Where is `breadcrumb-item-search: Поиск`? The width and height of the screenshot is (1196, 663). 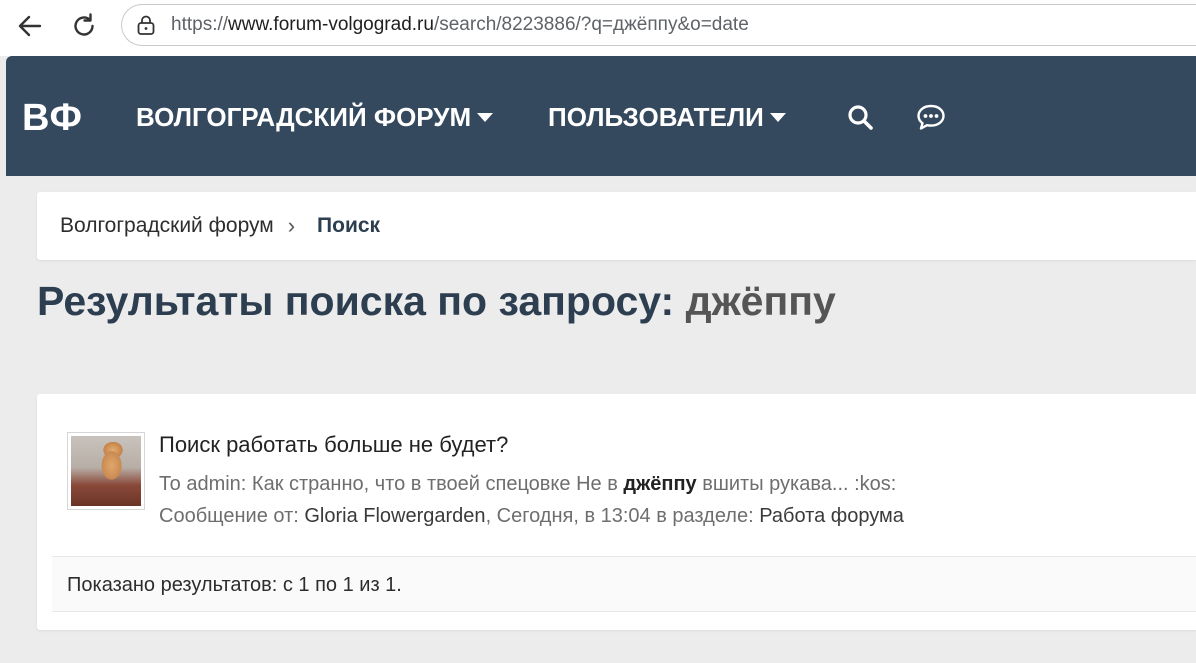
breadcrumb-item-search: Поиск is located at coordinates (348, 226).